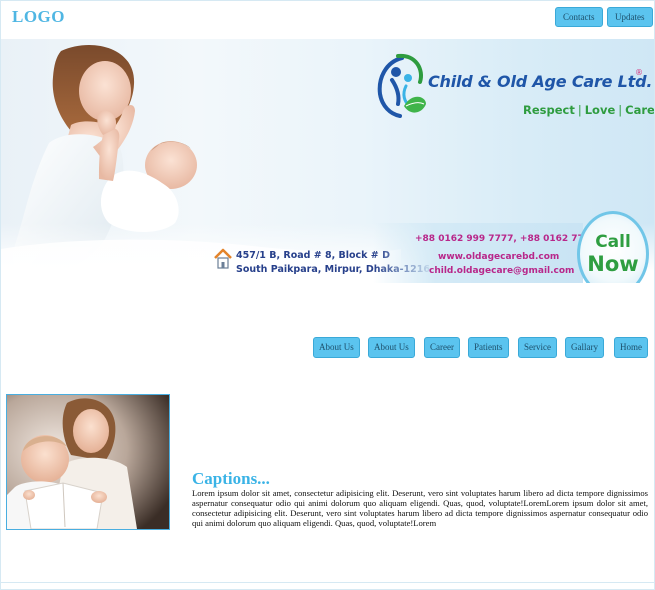 The height and width of the screenshot is (590, 655). I want to click on brand-name: Child & Old Age Care Ltd., so click(540, 81).